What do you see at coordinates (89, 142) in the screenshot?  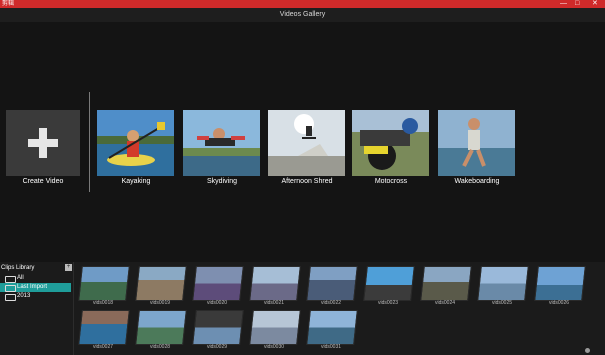 I see `gallery-divider` at bounding box center [89, 142].